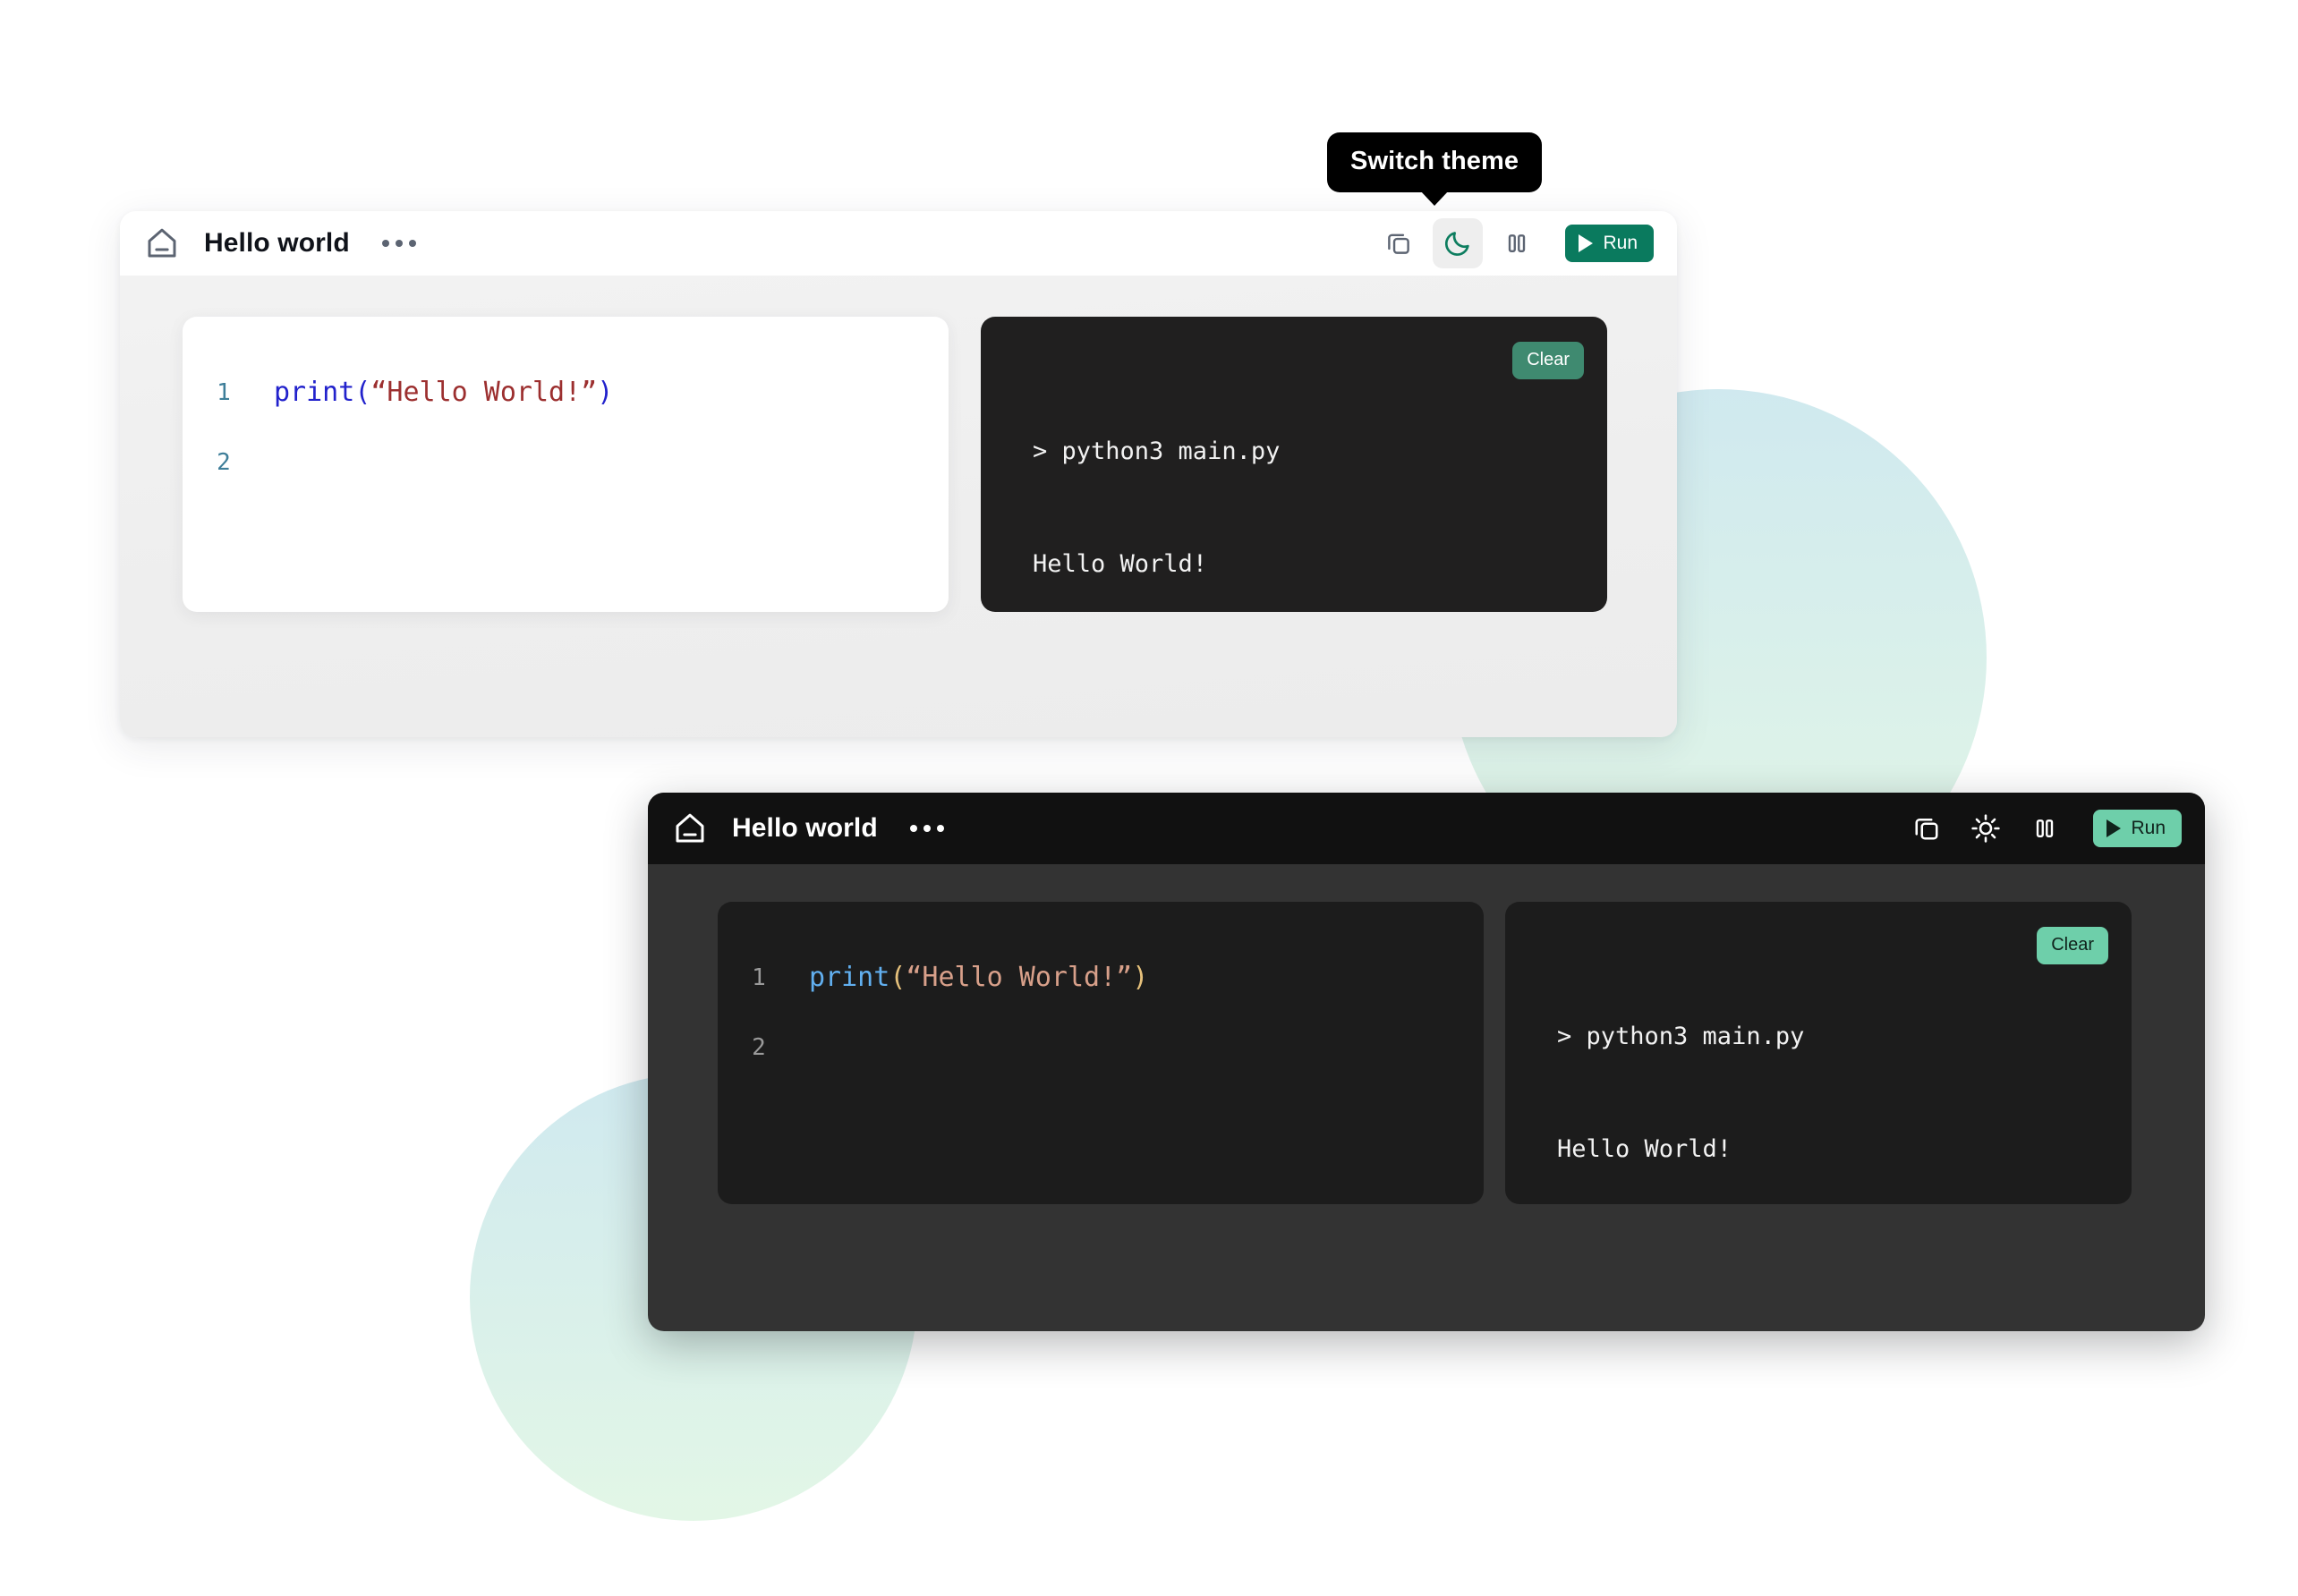 The height and width of the screenshot is (1596, 2298). Describe the element at coordinates (1434, 161) in the screenshot. I see `tooltip-label: Switch theme` at that location.